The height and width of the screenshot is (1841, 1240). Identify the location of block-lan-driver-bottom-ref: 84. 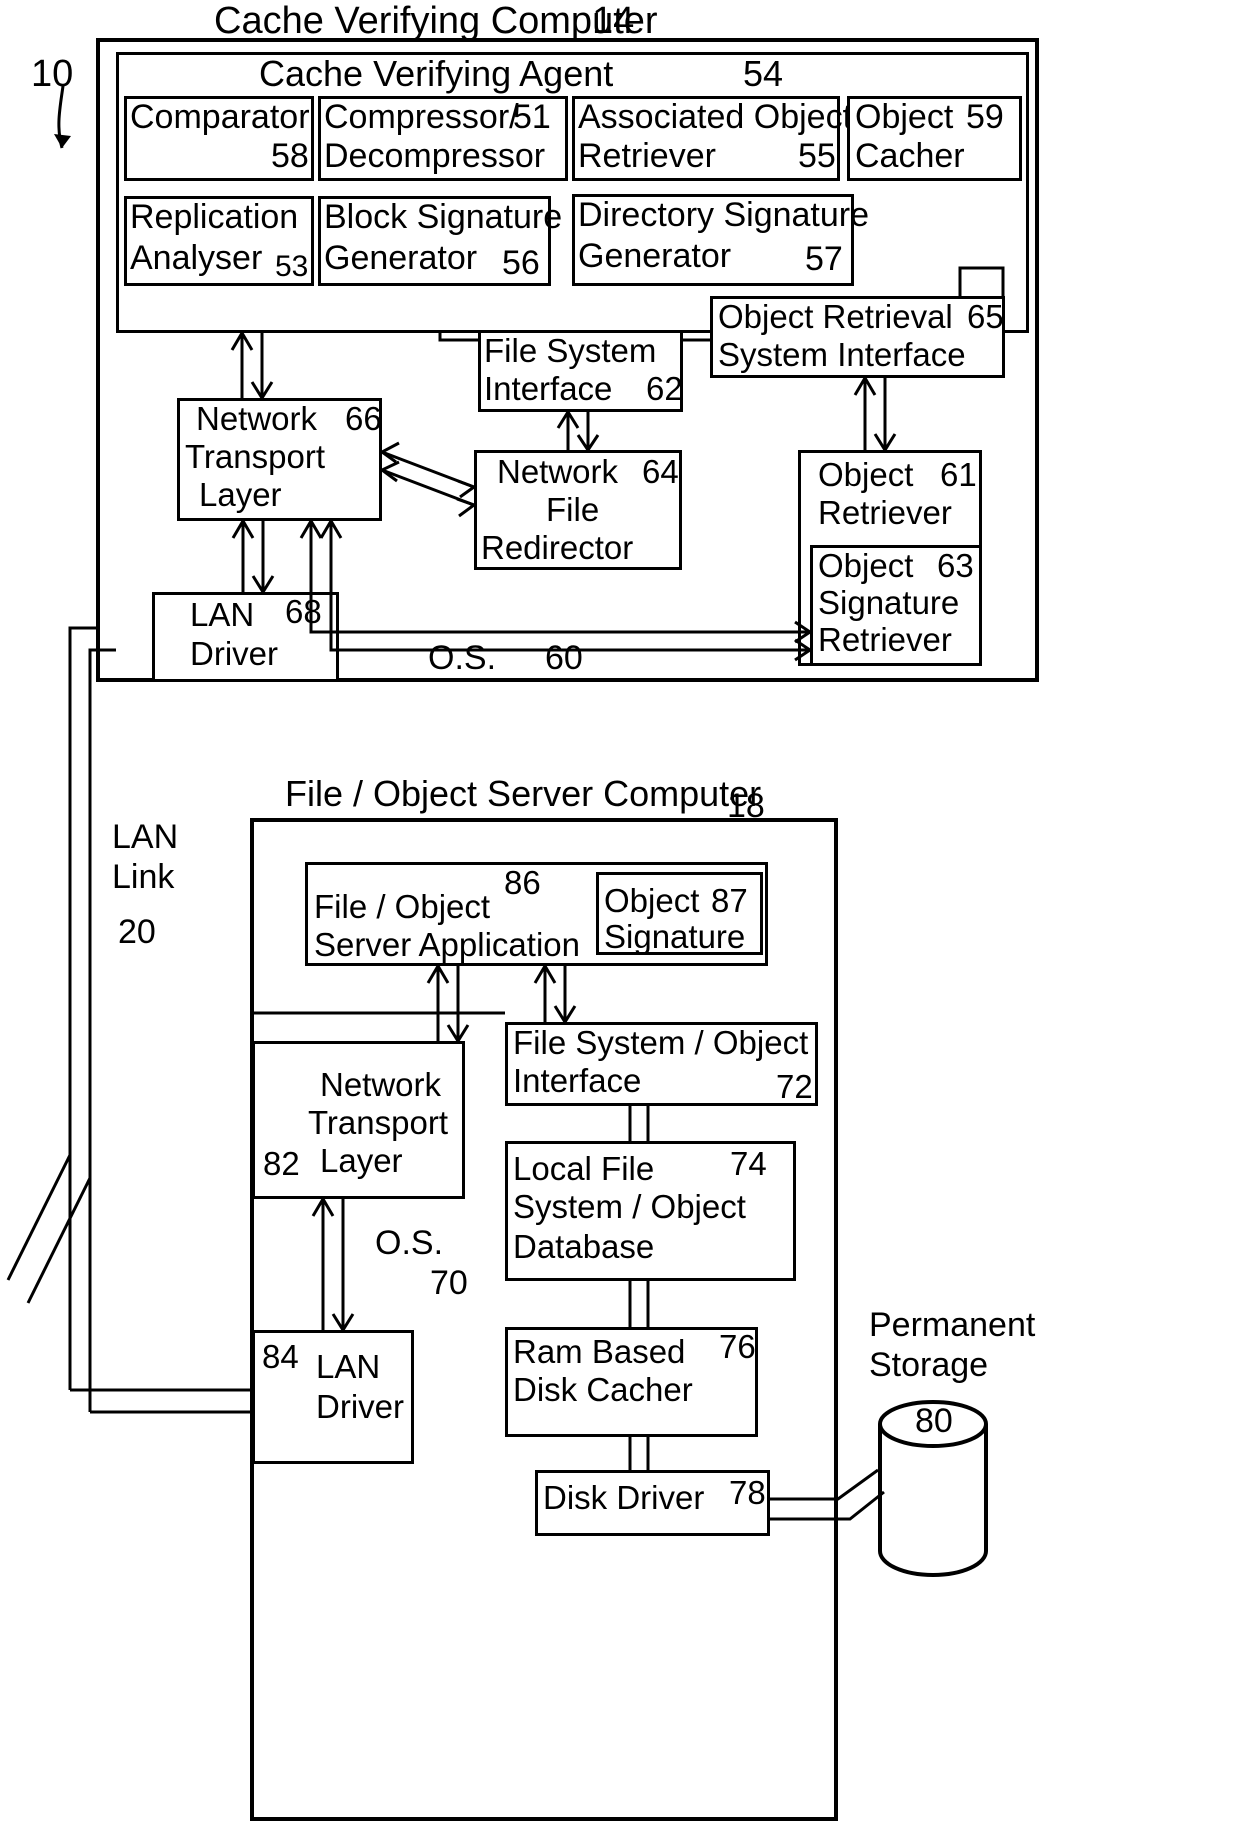
(280, 1356).